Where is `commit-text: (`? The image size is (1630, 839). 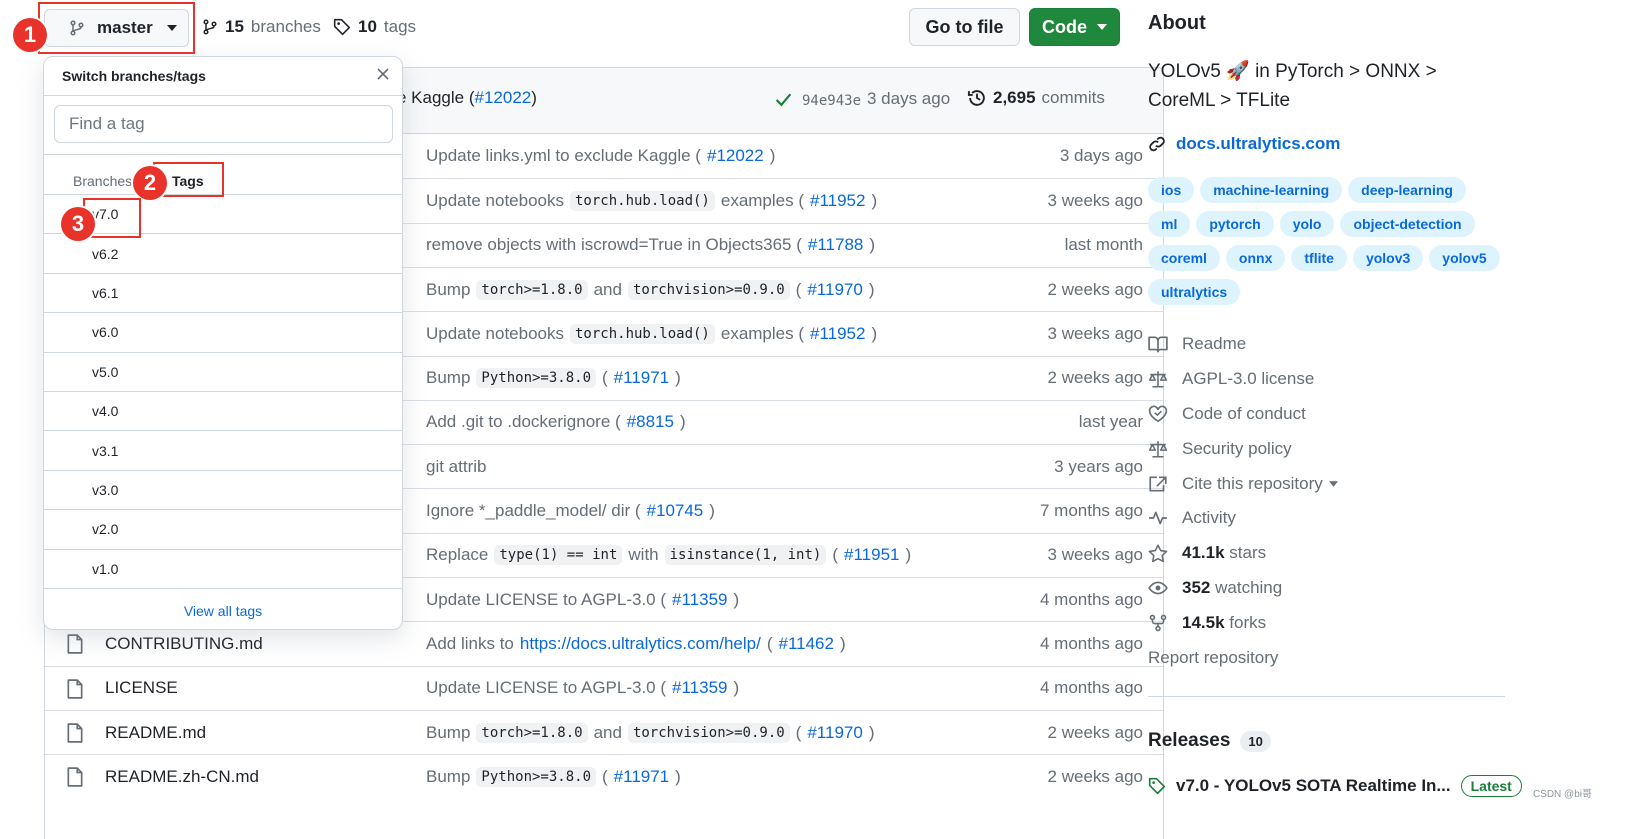
commit-text: ( is located at coordinates (605, 776).